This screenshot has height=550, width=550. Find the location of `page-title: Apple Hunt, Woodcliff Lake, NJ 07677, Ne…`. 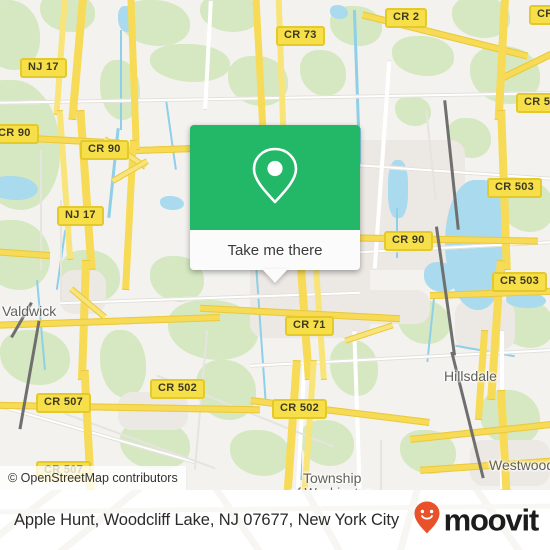

page-title: Apple Hunt, Woodcliff Lake, NJ 07677, Ne… is located at coordinates (207, 519).